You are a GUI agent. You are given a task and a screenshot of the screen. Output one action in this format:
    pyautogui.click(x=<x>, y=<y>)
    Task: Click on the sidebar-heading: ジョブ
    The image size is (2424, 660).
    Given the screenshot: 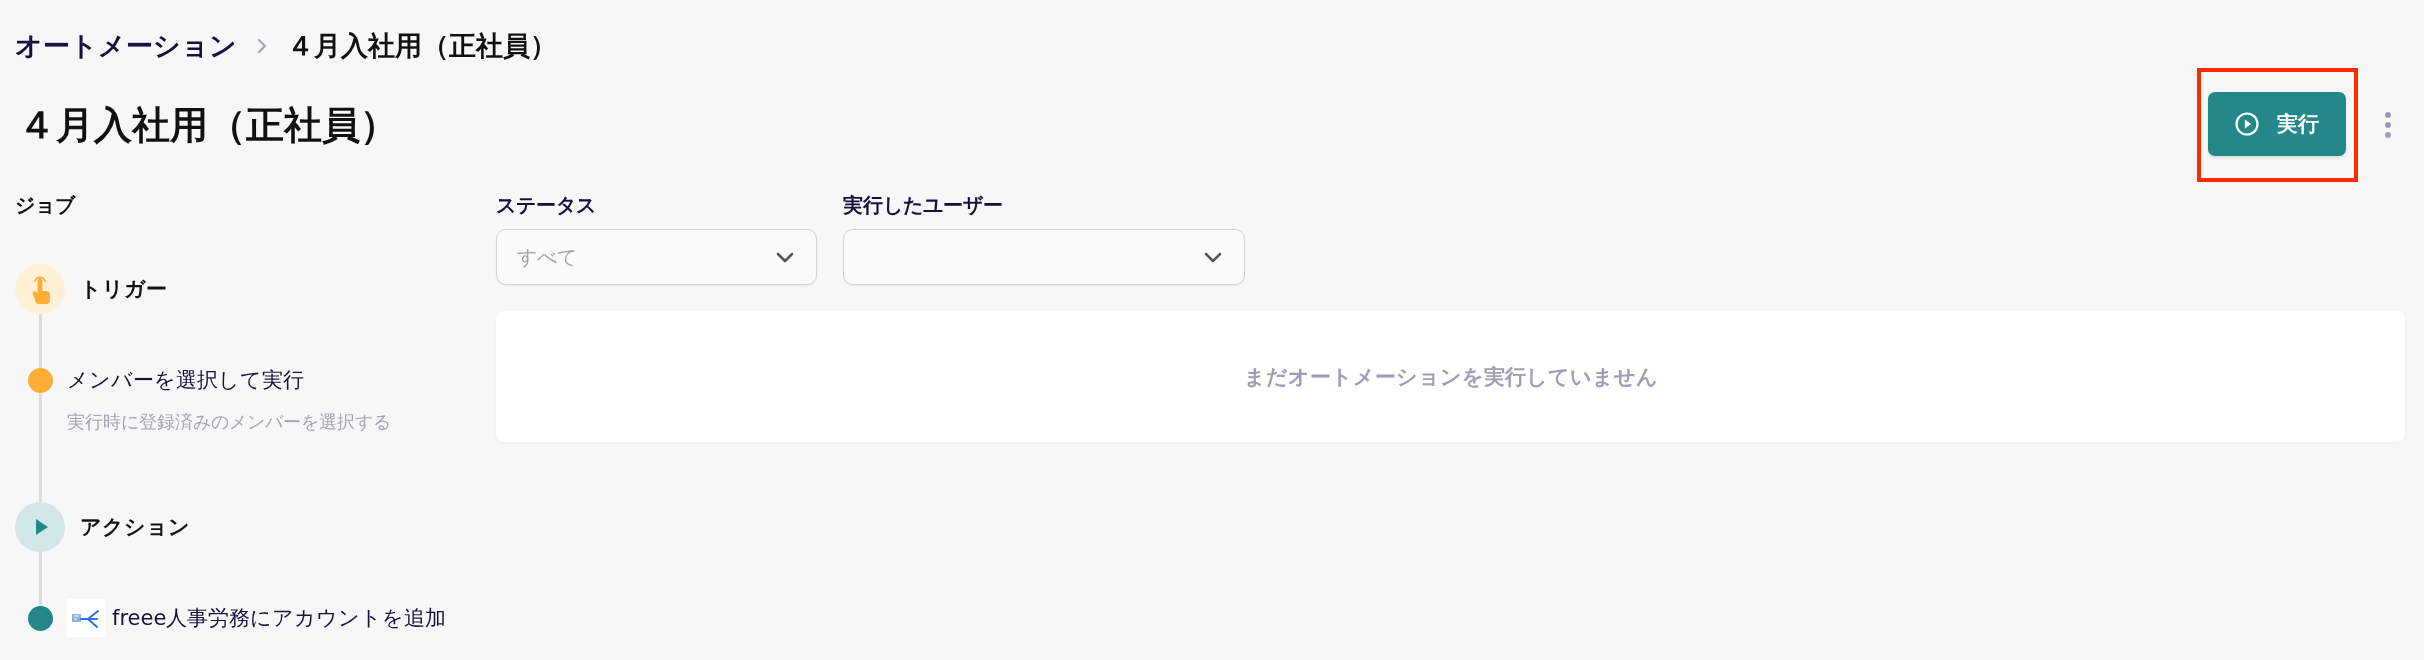 What is the action you would take?
    pyautogui.click(x=45, y=205)
    